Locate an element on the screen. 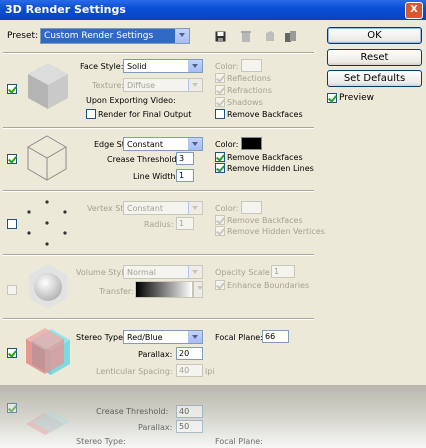  stereo-cube-icon is located at coordinates (48, 351).